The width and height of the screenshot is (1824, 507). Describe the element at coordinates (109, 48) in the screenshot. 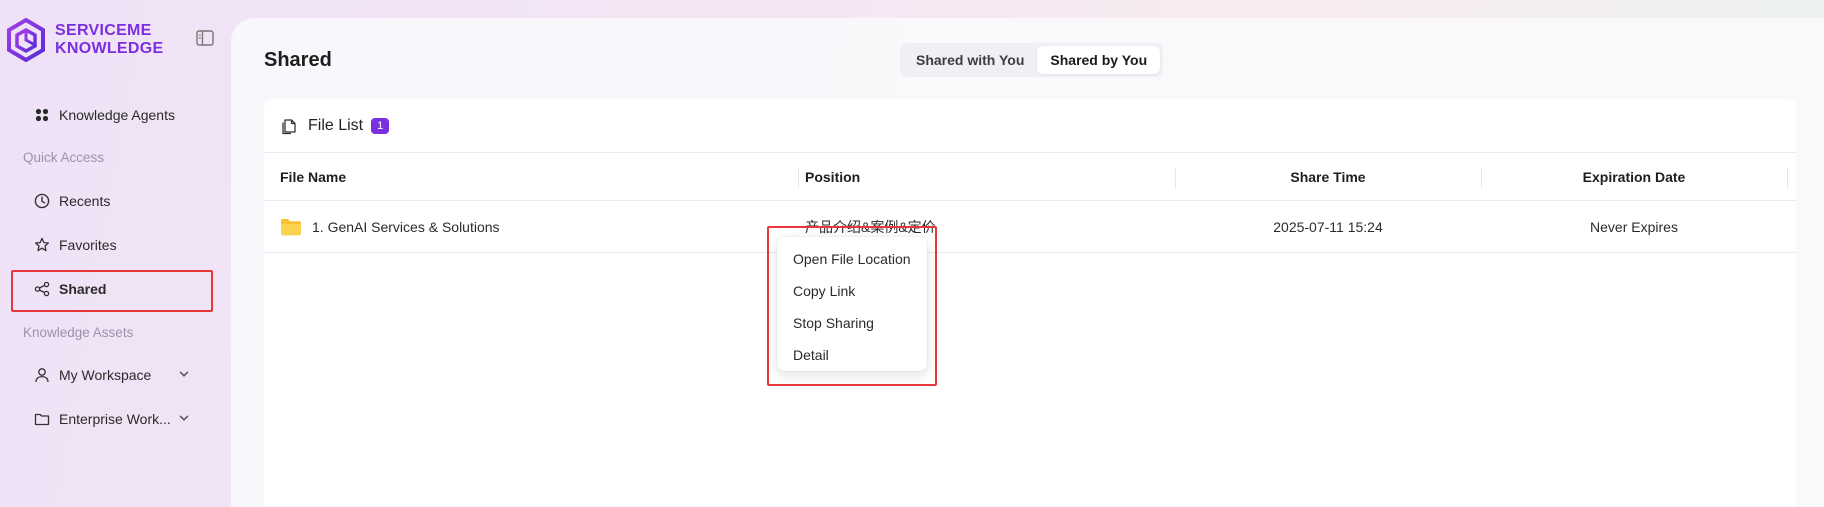

I see `brand-line-2: KNOWLEDGE` at that location.